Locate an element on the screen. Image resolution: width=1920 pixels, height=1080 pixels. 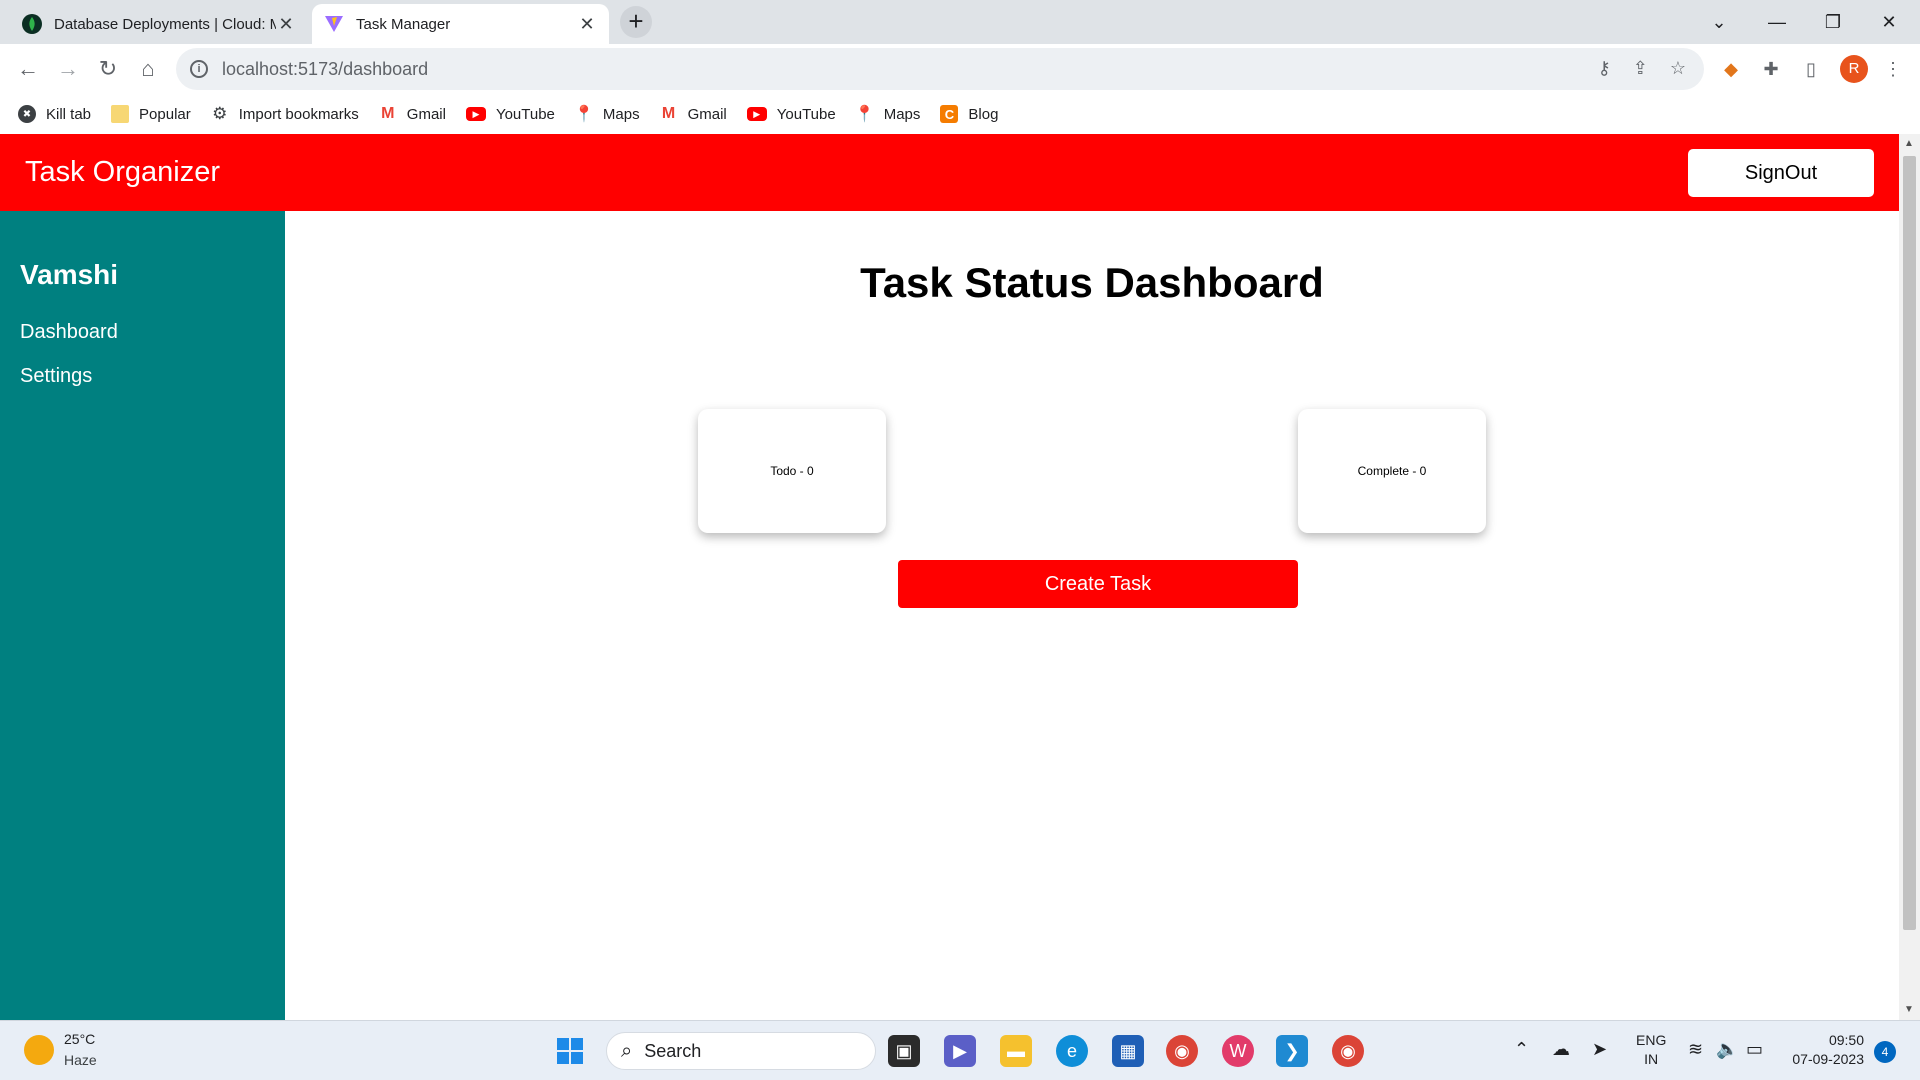
microsoft-store-icon: ▦ is located at coordinates (1128, 1051).